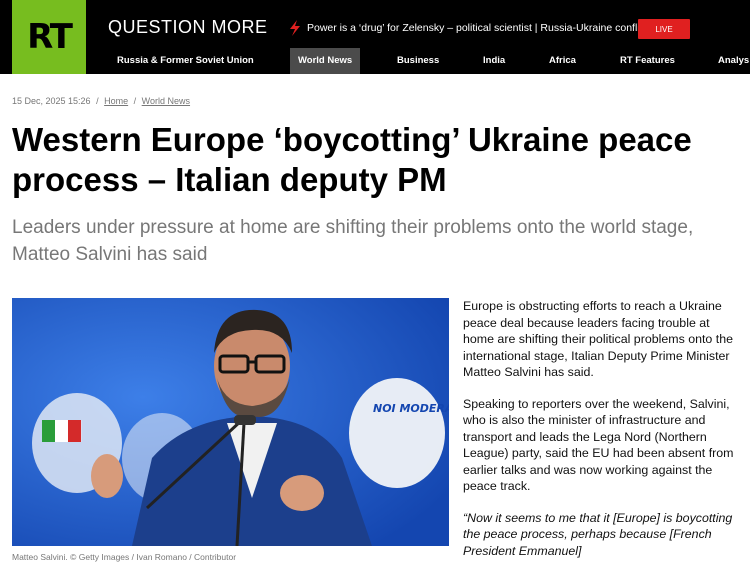 The height and width of the screenshot is (563, 750). What do you see at coordinates (418, 61) in the screenshot?
I see `nav-item-business: Business` at bounding box center [418, 61].